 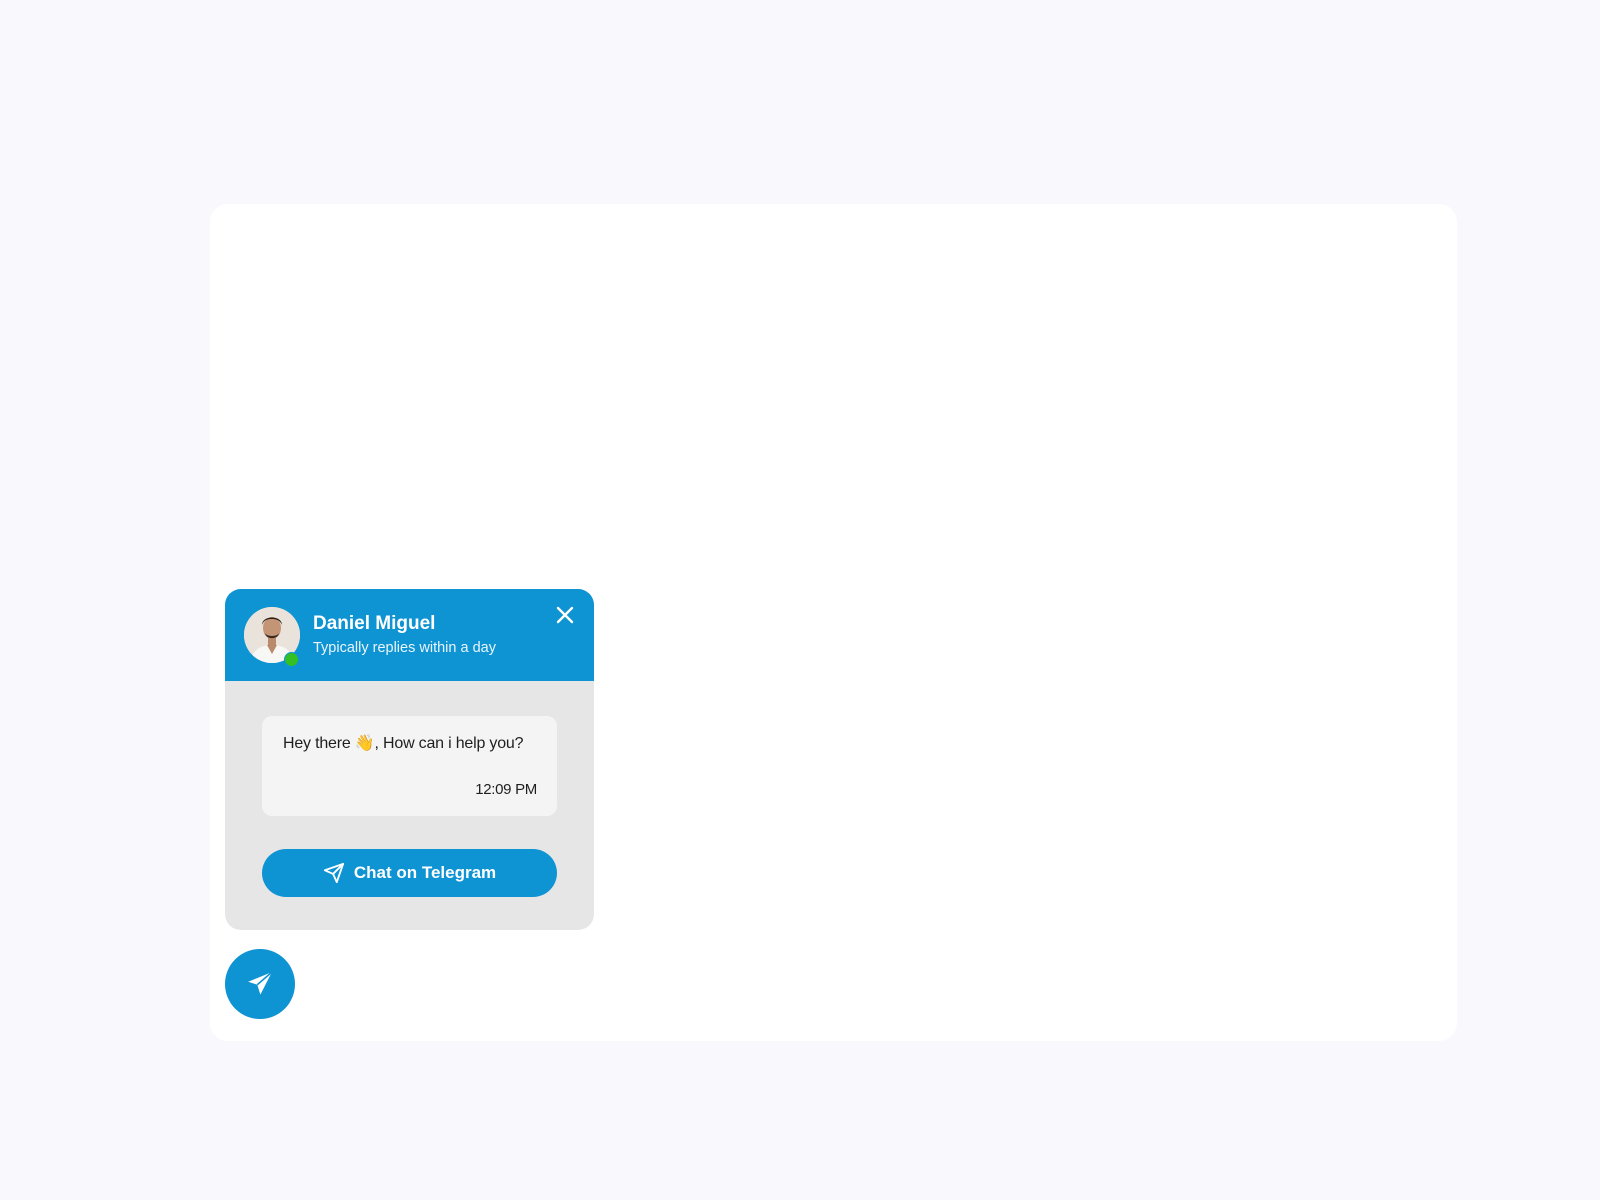 I want to click on close-button, so click(x=565, y=615).